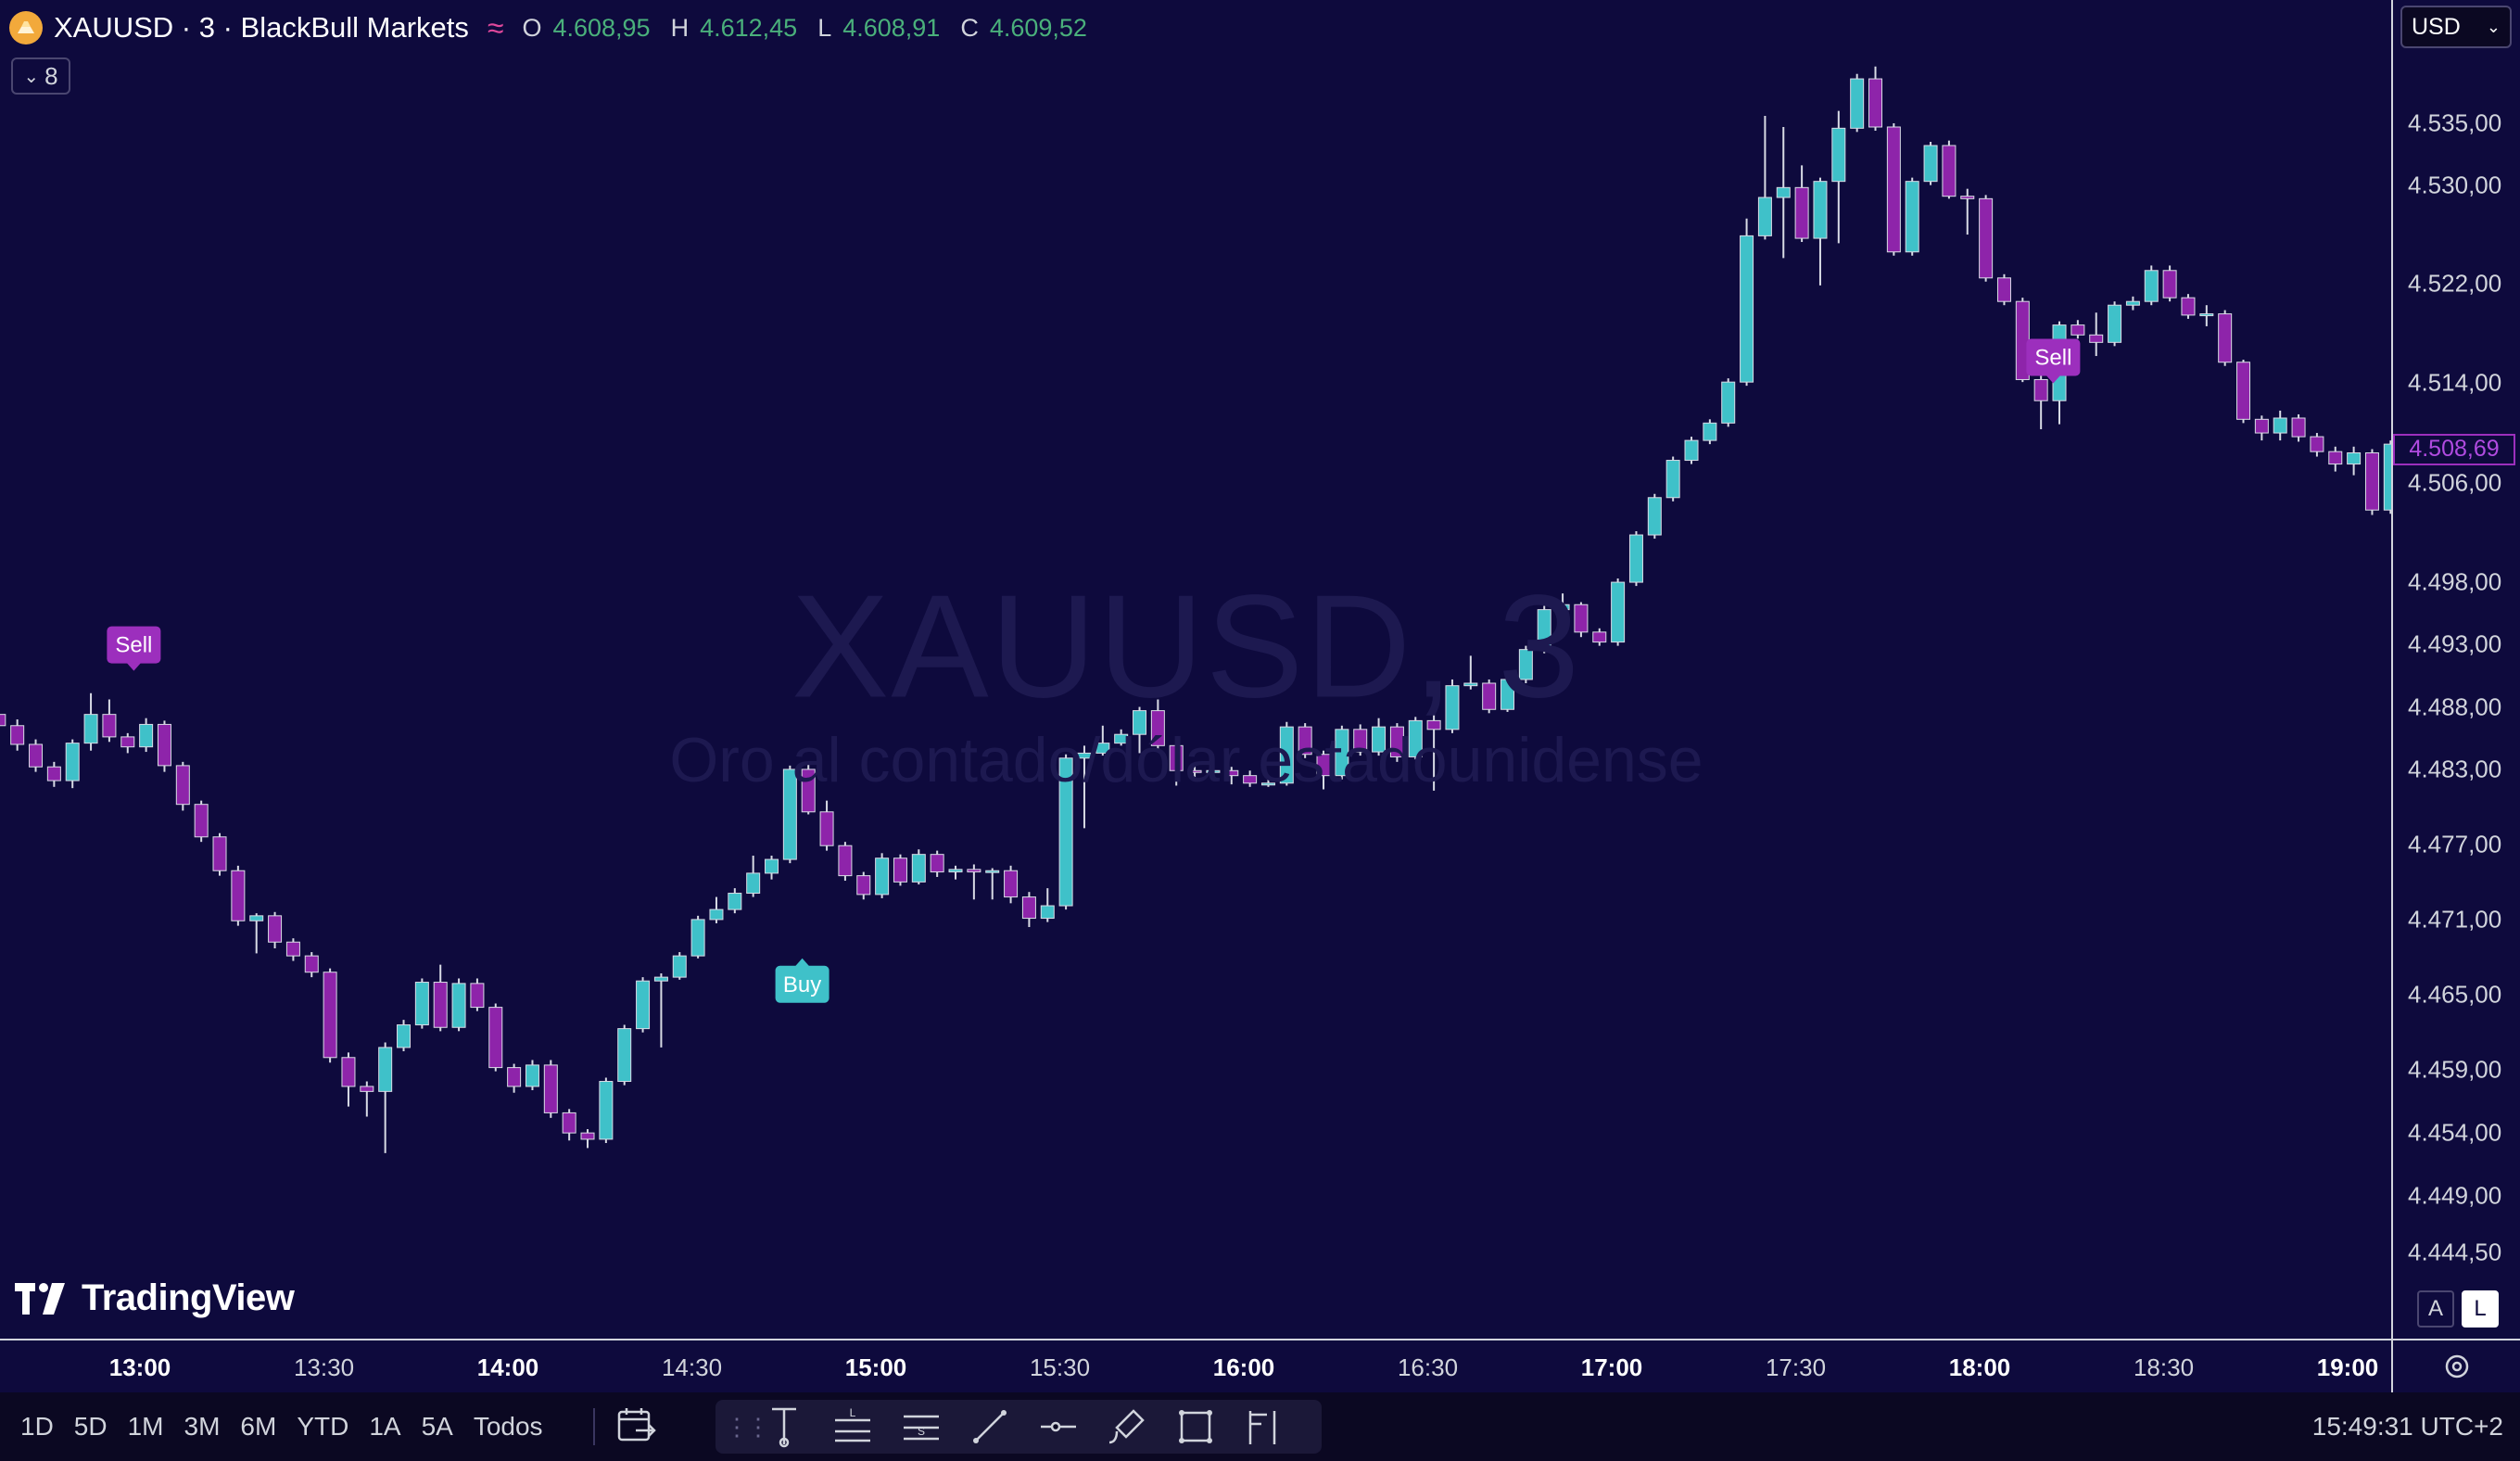 The image size is (2520, 1461). I want to click on range-button-1m: 1M, so click(146, 1426).